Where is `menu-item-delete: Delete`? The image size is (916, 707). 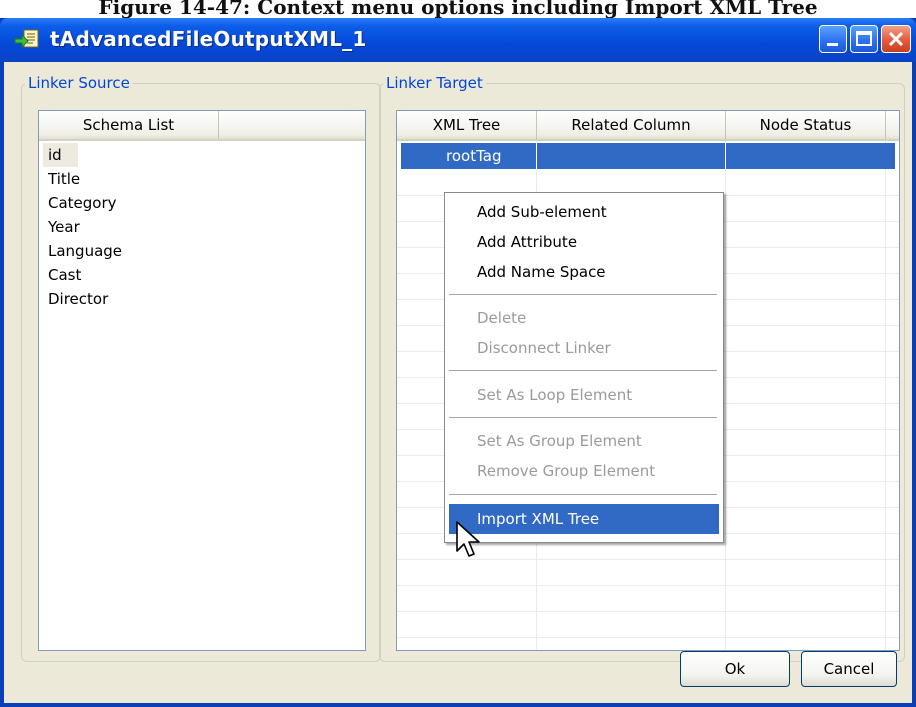 menu-item-delete: Delete is located at coordinates (584, 318).